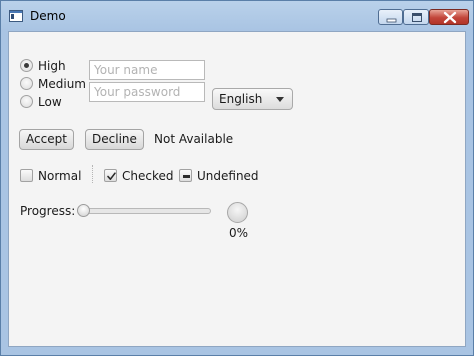 This screenshot has width=474, height=356. I want to click on checkbox-normal, so click(26, 175).